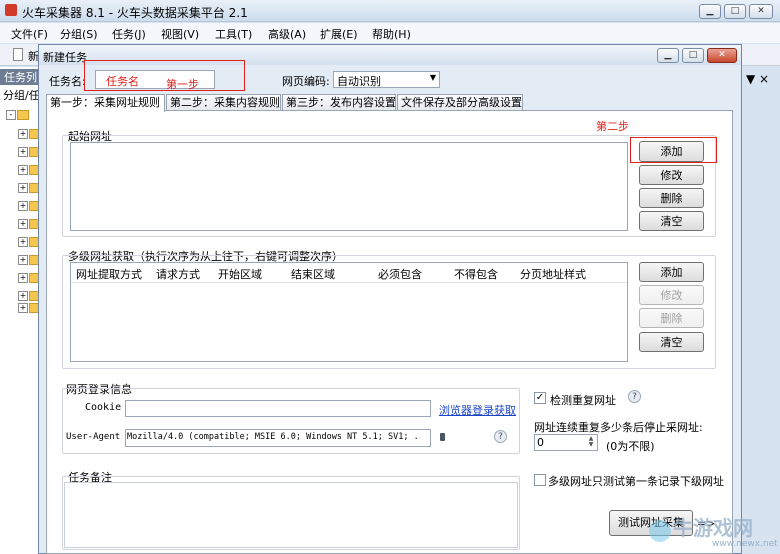 This screenshot has height=554, width=780. What do you see at coordinates (671, 295) in the screenshot?
I see `multi-url-edit-button: 修改` at bounding box center [671, 295].